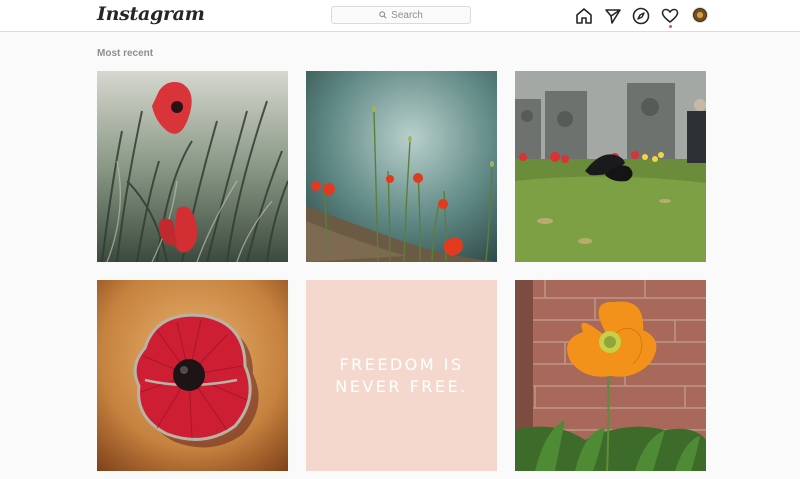 The image size is (800, 479). I want to click on search-placeholder: Search, so click(407, 15).